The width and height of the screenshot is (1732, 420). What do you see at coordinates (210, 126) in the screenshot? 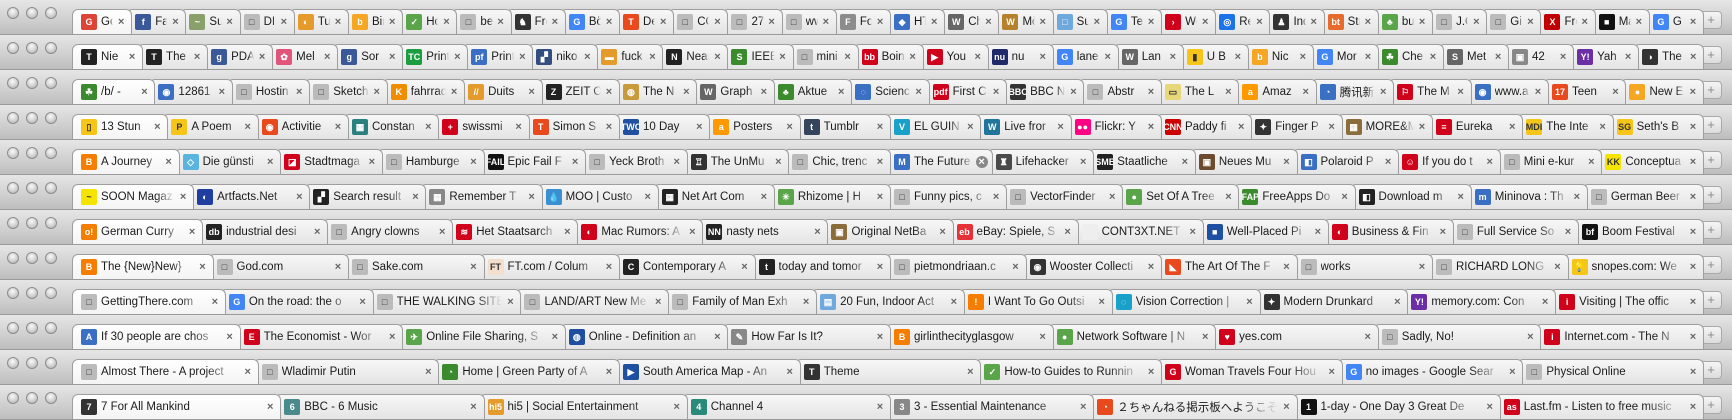
I see `browser-tab: PA Poem ×` at bounding box center [210, 126].